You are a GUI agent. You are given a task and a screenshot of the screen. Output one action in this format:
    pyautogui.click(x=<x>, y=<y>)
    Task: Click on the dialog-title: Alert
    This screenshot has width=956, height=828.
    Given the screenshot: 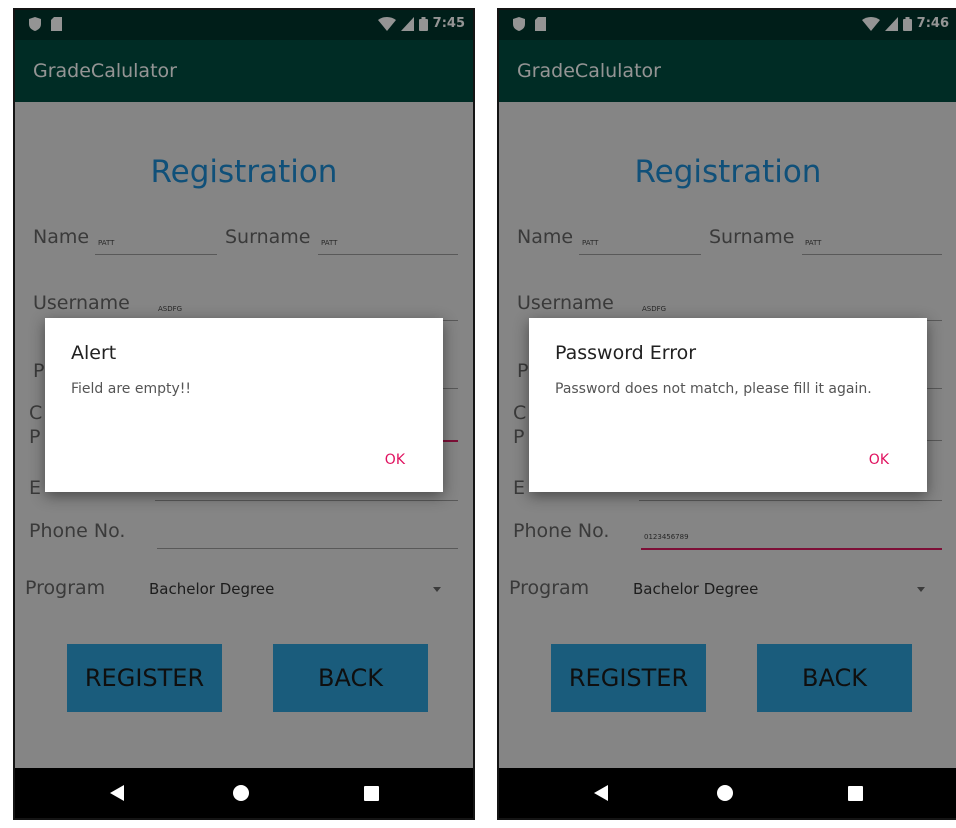 What is the action you would take?
    pyautogui.click(x=94, y=353)
    